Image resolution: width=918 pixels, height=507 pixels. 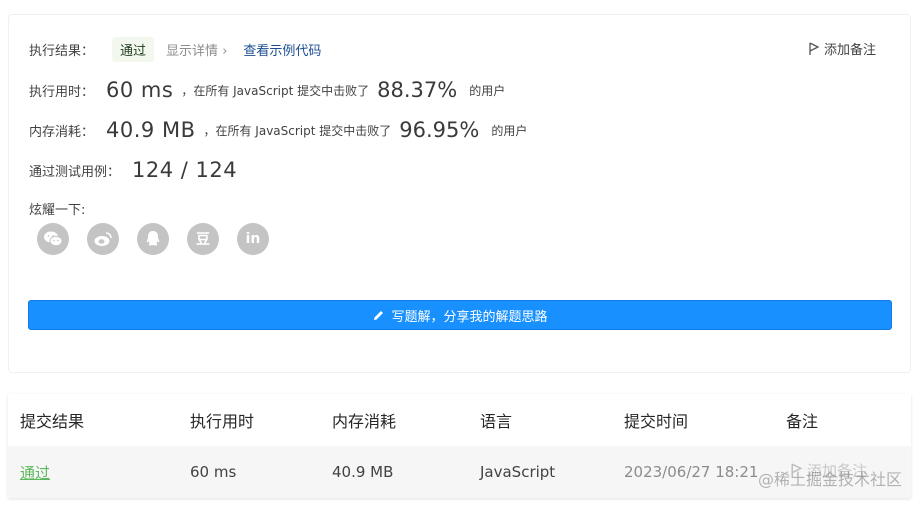 I want to click on row-language: JavaScript, so click(x=518, y=472).